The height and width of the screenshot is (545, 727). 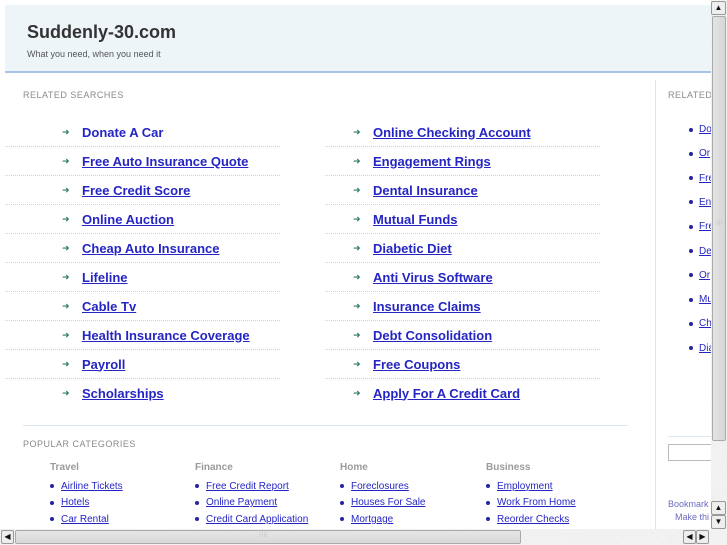 I want to click on category-item: Foreclosures, so click(x=410, y=486).